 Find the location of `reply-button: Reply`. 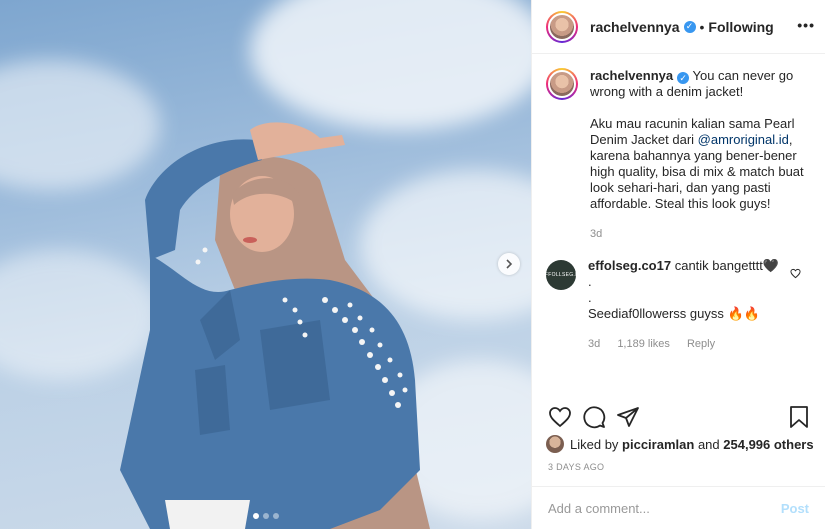

reply-button: Reply is located at coordinates (701, 344).